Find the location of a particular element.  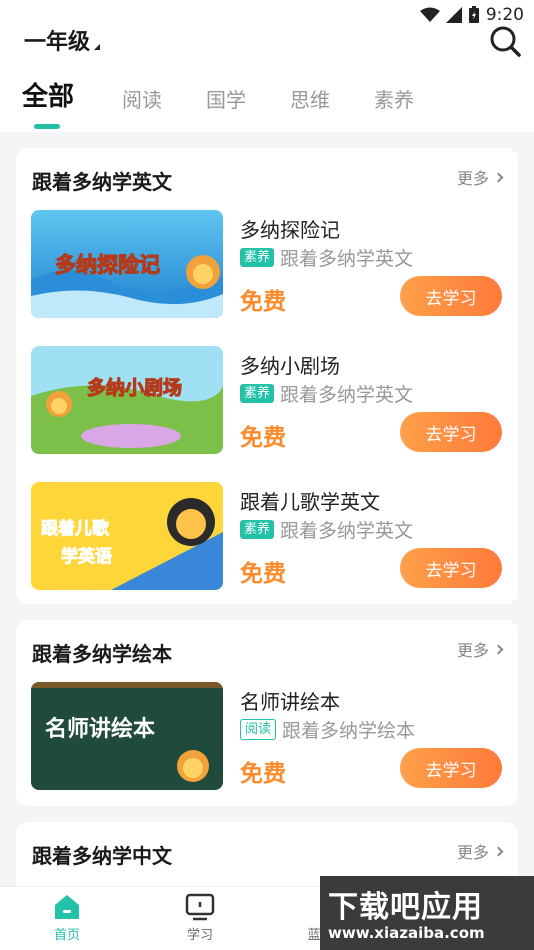

course-title: 多纳小剧场 is located at coordinates (290, 366).